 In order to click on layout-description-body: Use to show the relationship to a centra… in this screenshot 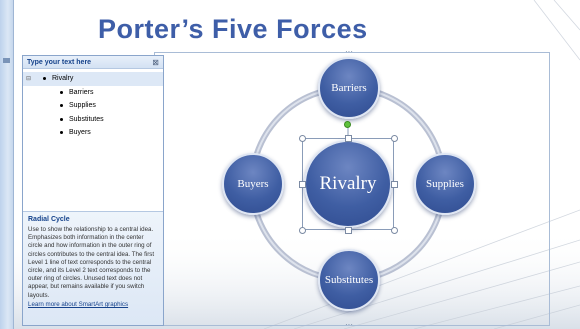, I will do `click(91, 262)`.